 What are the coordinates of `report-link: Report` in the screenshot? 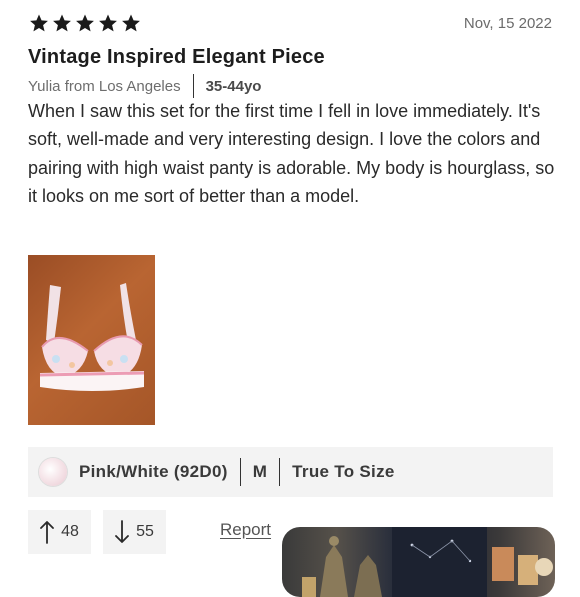 It's located at (245, 530).